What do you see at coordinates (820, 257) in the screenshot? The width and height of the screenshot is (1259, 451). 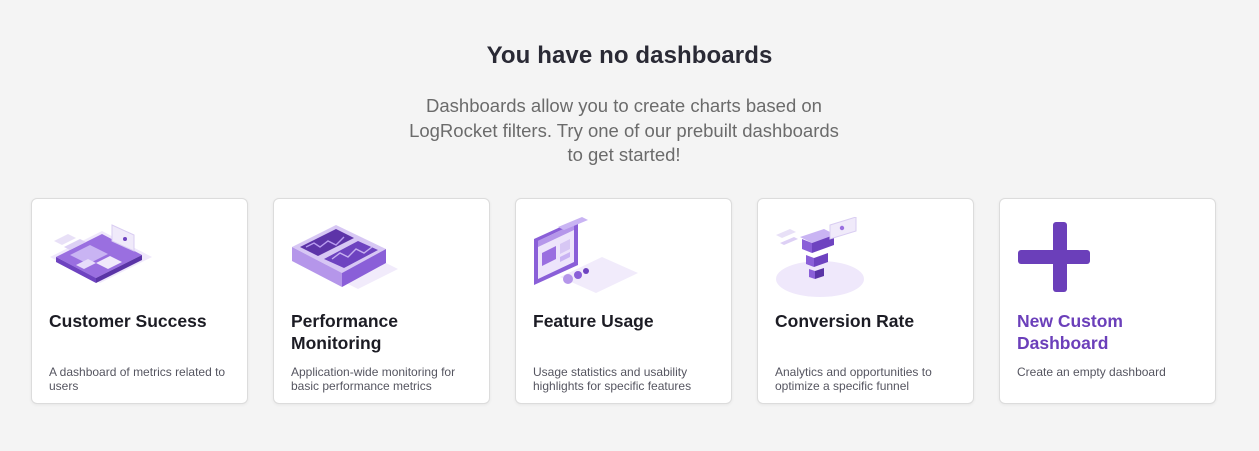 I see `conversion-rate-illustration` at bounding box center [820, 257].